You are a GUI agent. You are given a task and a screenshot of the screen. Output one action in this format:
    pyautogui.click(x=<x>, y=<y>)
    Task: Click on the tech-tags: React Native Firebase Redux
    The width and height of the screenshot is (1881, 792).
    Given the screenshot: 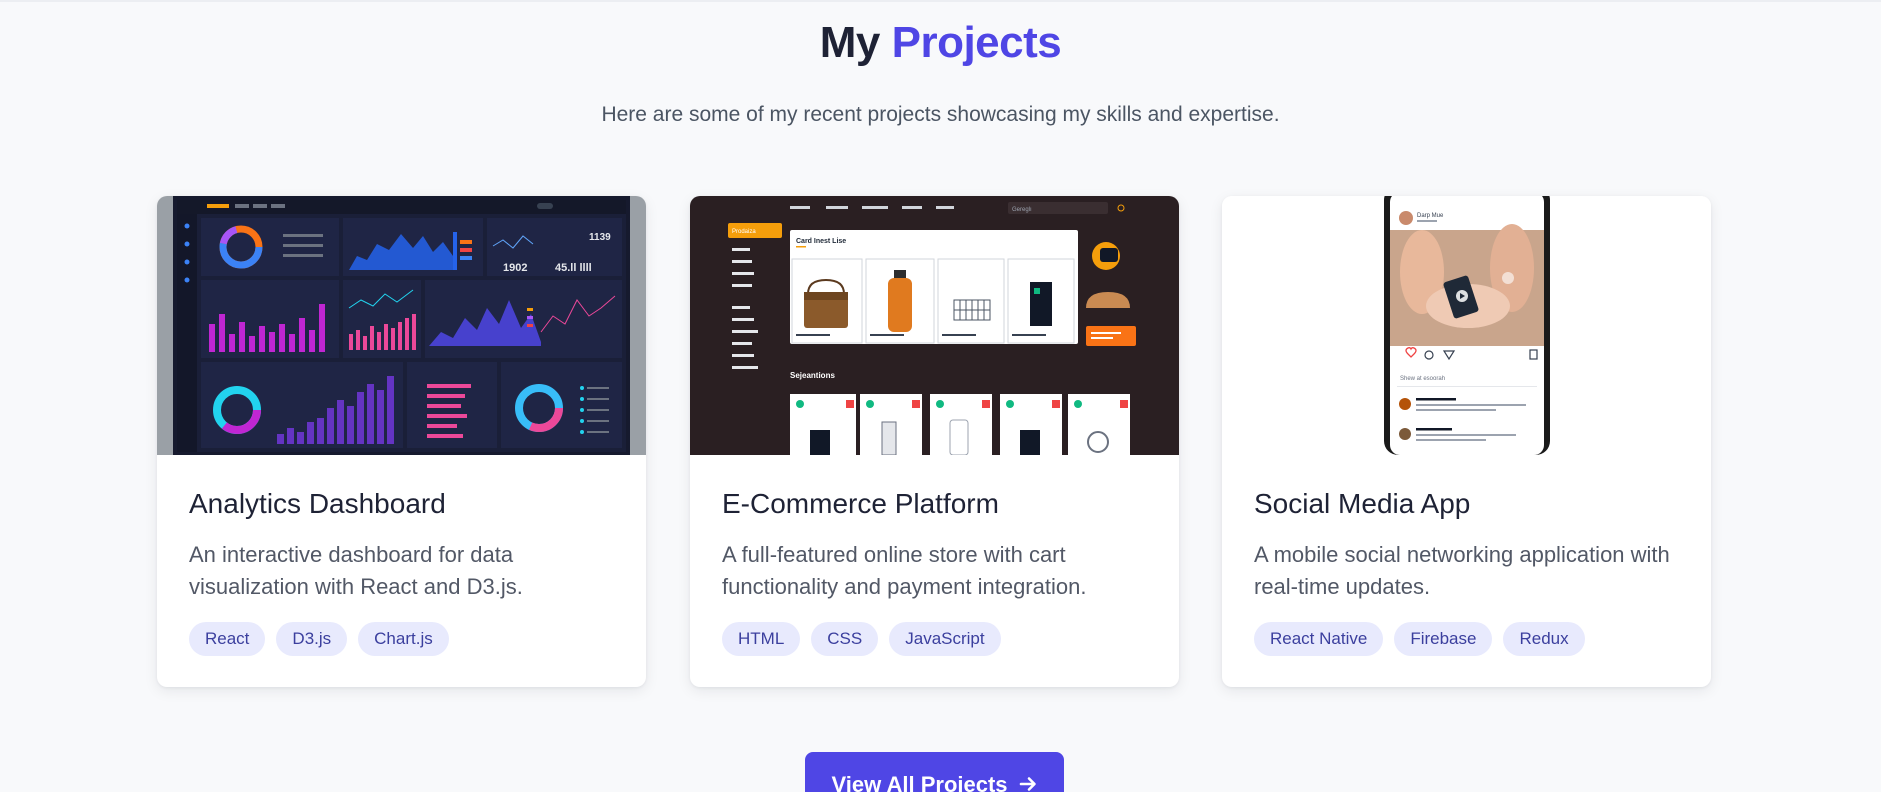 What is the action you would take?
    pyautogui.click(x=1419, y=639)
    